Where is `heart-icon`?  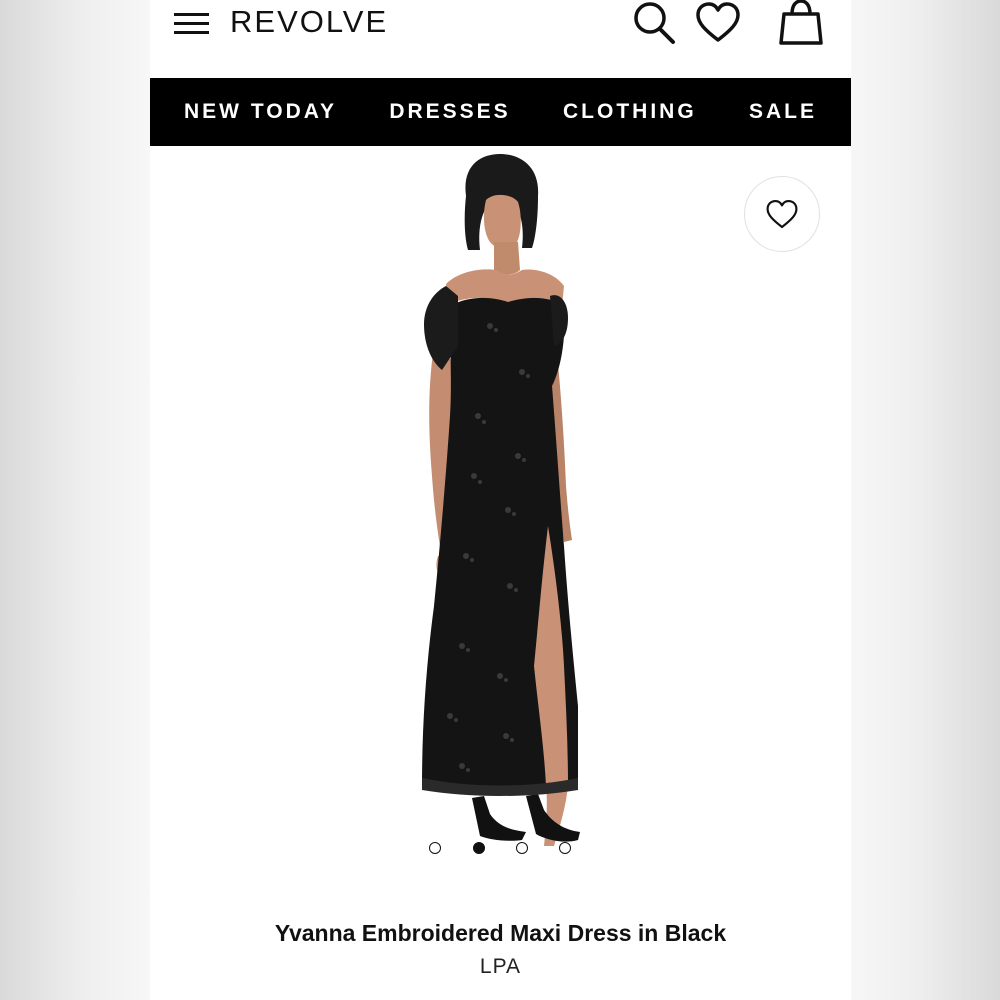 heart-icon is located at coordinates (718, 24).